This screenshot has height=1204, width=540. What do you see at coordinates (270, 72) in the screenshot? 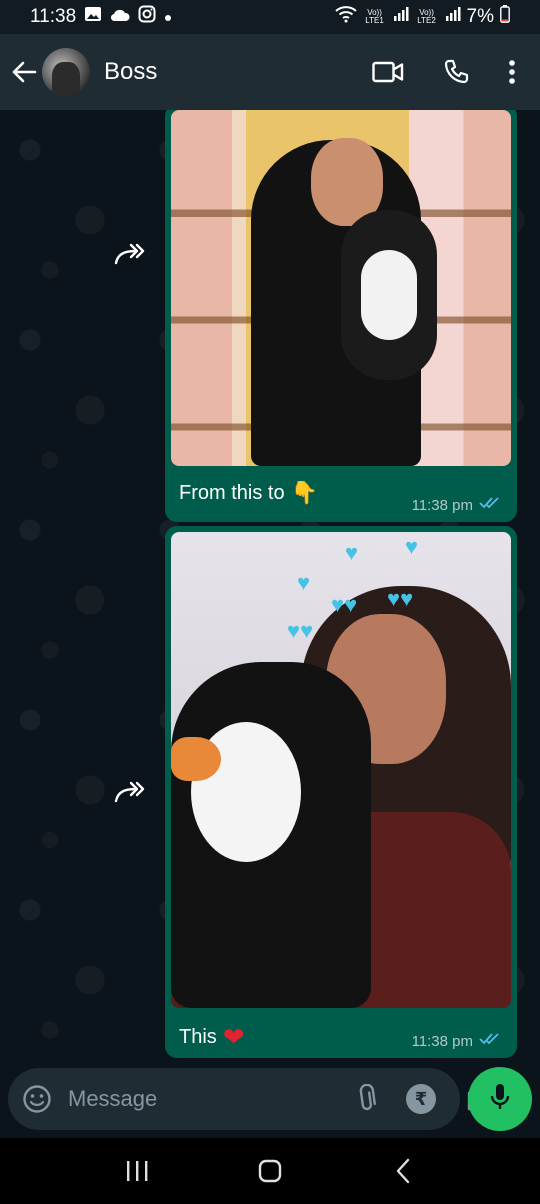
I see `chat-header: Boss` at bounding box center [270, 72].